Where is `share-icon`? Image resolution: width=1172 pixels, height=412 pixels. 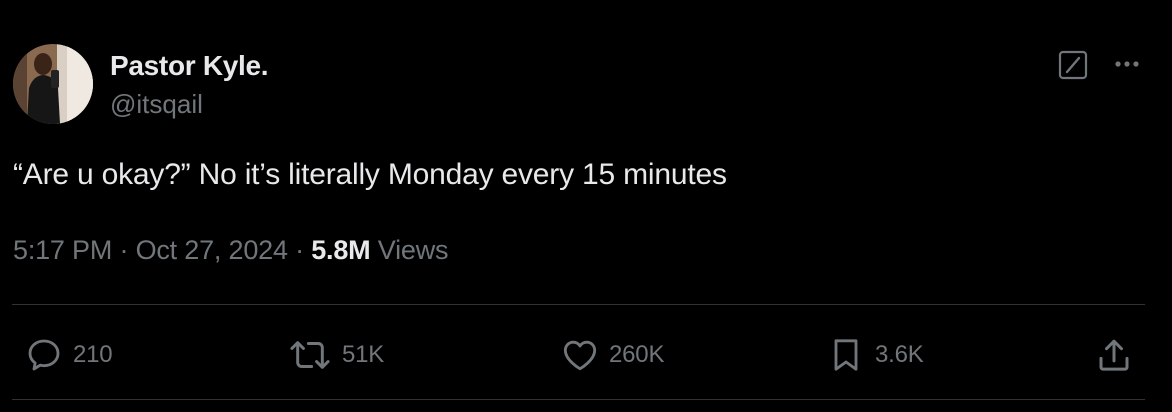
share-icon is located at coordinates (1114, 355).